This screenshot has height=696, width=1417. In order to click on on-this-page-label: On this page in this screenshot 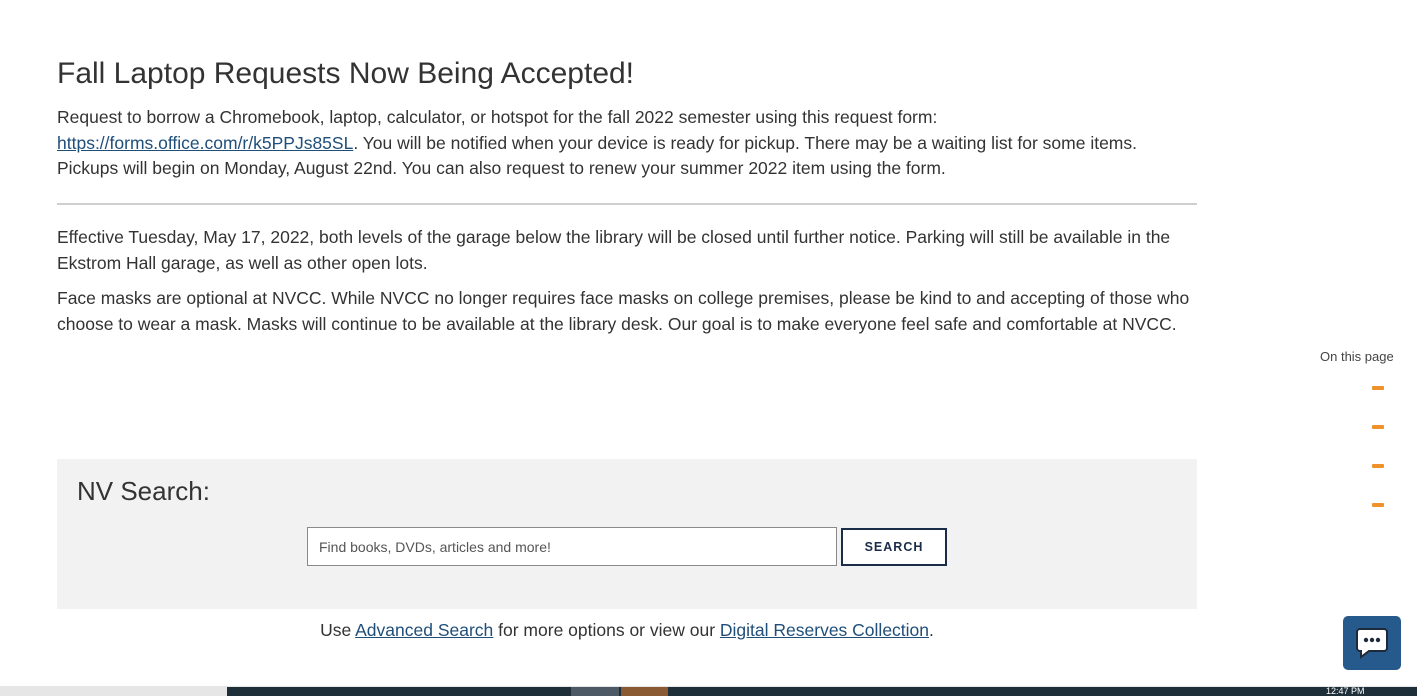, I will do `click(1357, 356)`.